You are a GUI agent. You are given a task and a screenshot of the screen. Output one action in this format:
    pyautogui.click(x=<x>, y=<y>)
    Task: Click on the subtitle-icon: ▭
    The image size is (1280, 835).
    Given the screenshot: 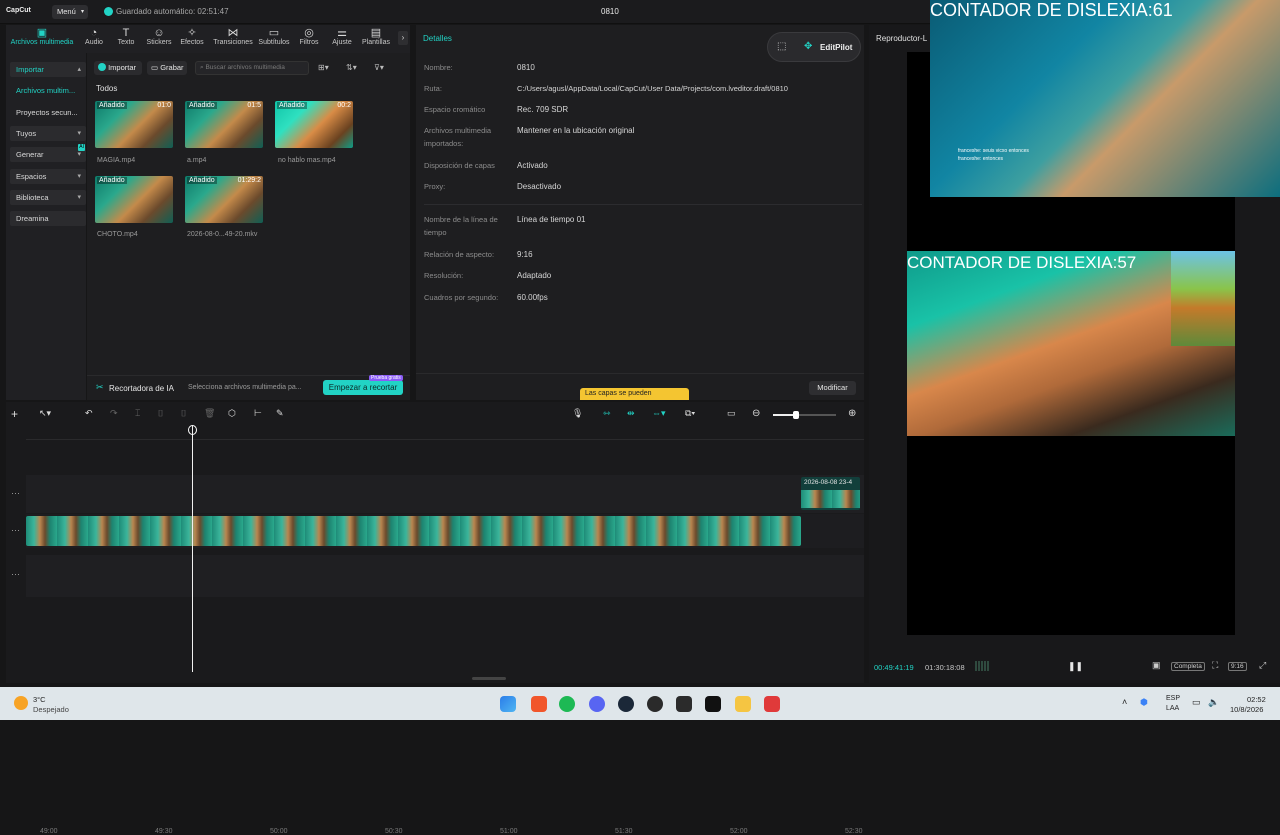 What is the action you would take?
    pyautogui.click(x=274, y=33)
    